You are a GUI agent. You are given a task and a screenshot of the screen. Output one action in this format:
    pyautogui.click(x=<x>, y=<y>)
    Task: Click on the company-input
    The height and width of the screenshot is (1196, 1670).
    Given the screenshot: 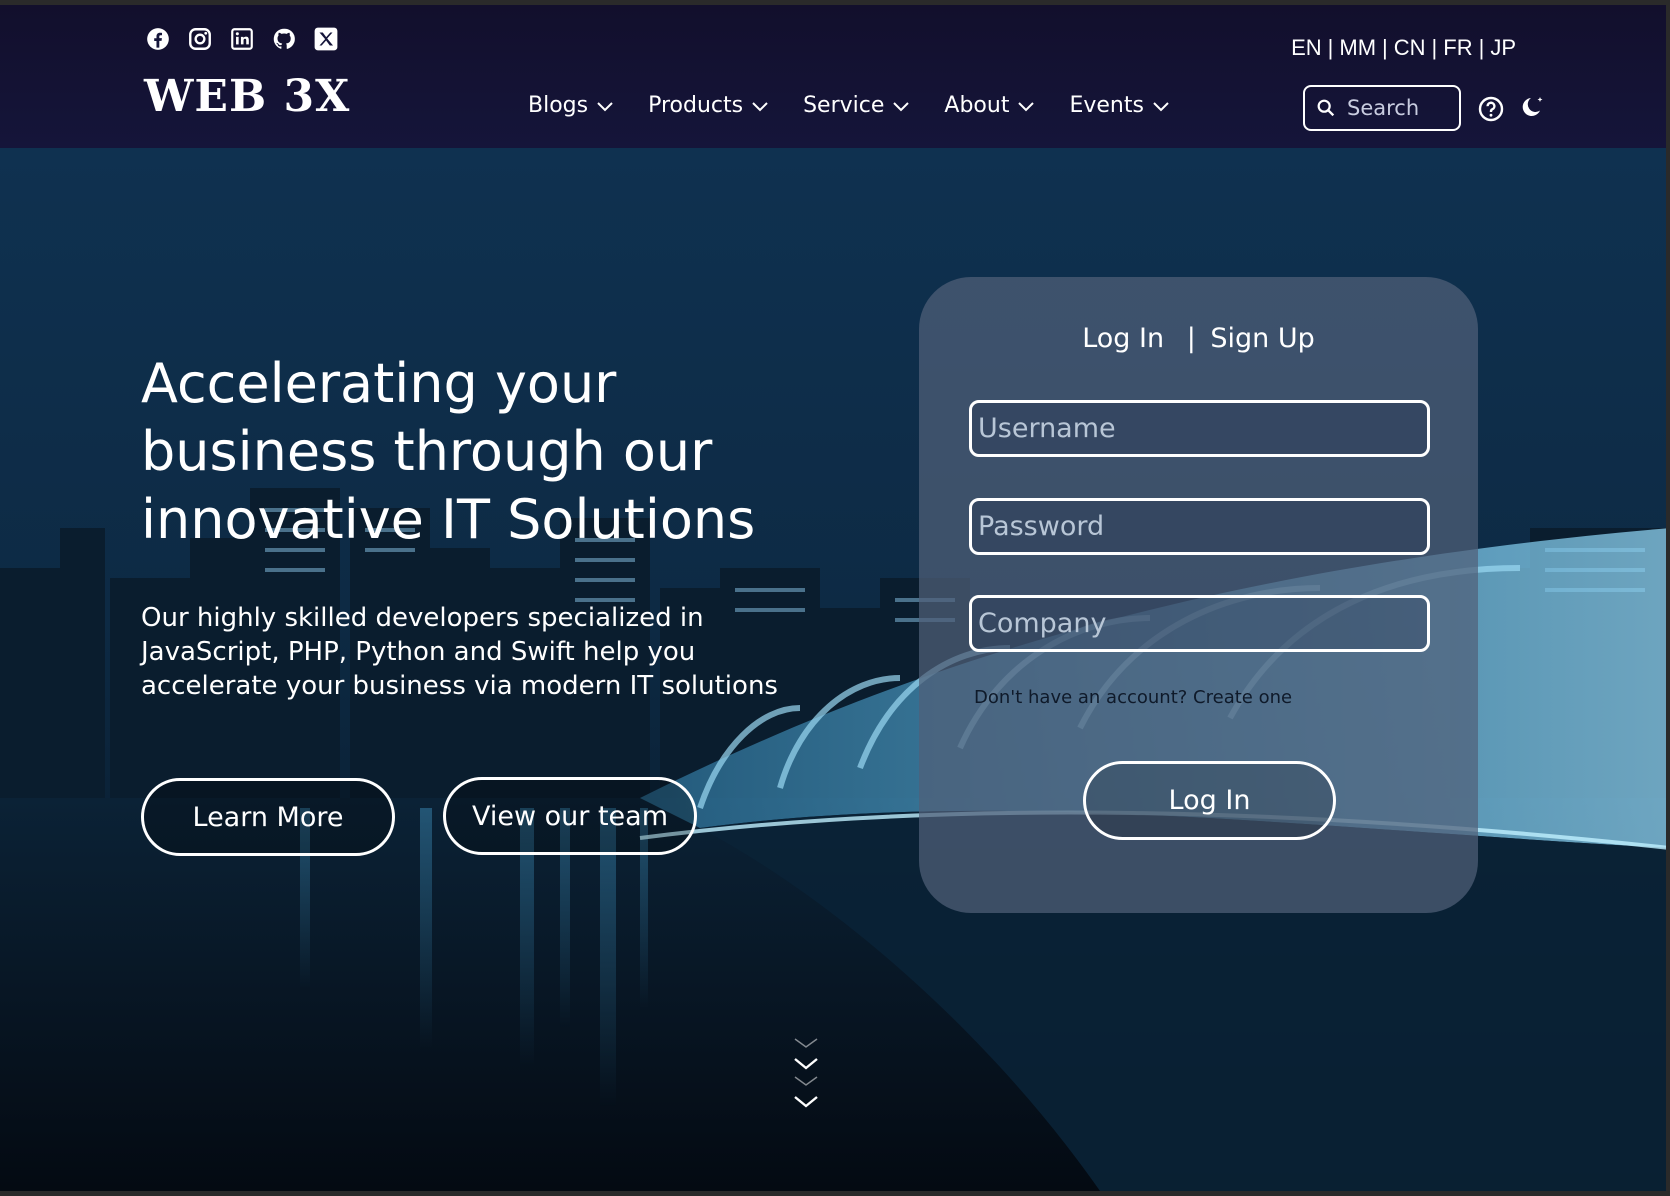 What is the action you would take?
    pyautogui.click(x=1202, y=623)
    